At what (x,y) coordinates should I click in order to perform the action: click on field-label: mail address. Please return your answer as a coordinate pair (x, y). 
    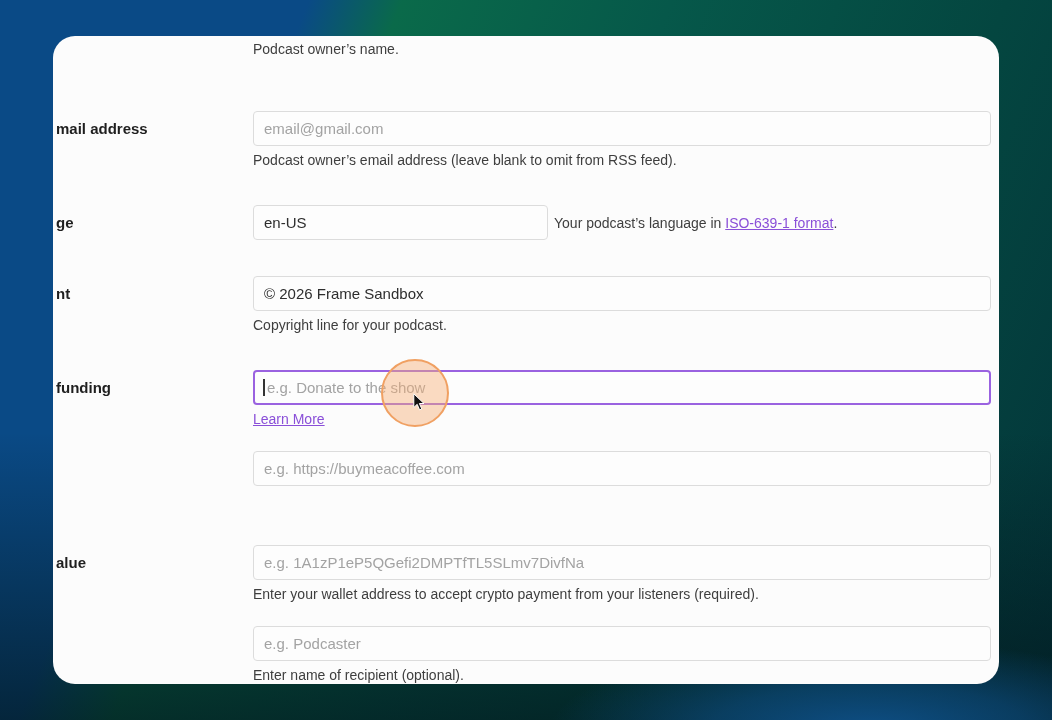
    Looking at the image, I should click on (102, 128).